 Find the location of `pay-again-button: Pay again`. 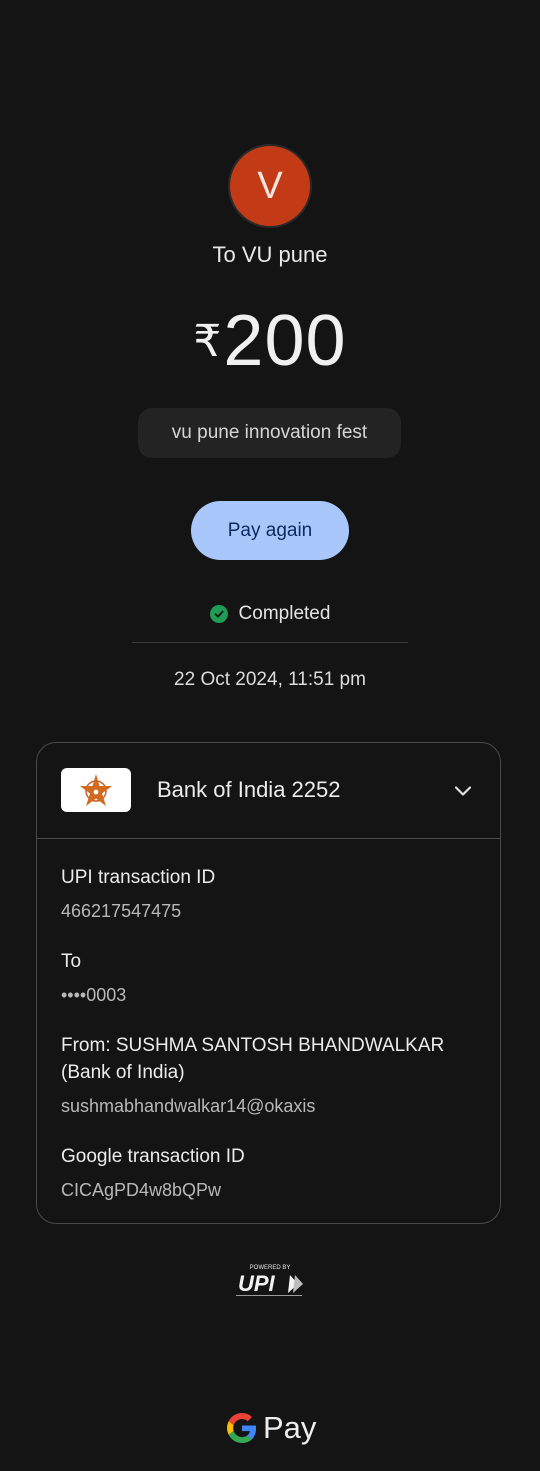

pay-again-button: Pay again is located at coordinates (270, 530).